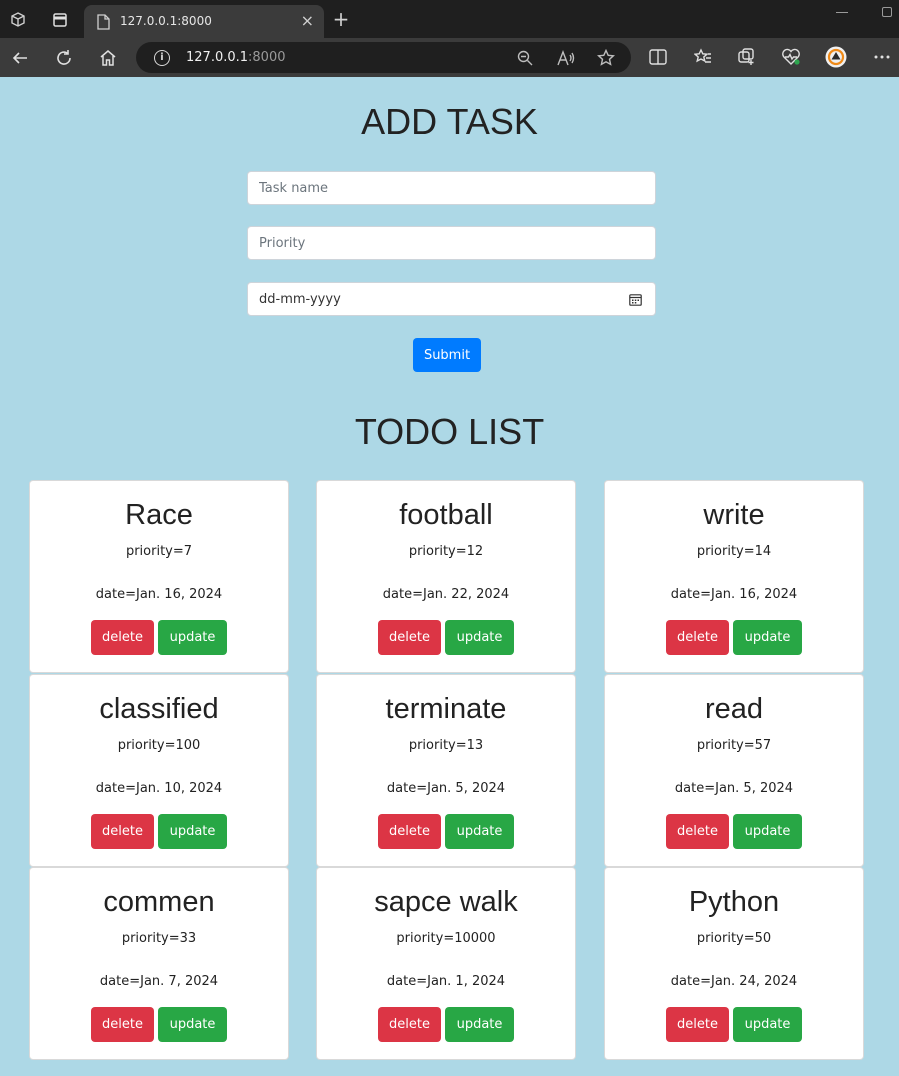 Image resolution: width=899 pixels, height=1076 pixels. What do you see at coordinates (635, 299) in the screenshot?
I see `calendar-icon` at bounding box center [635, 299].